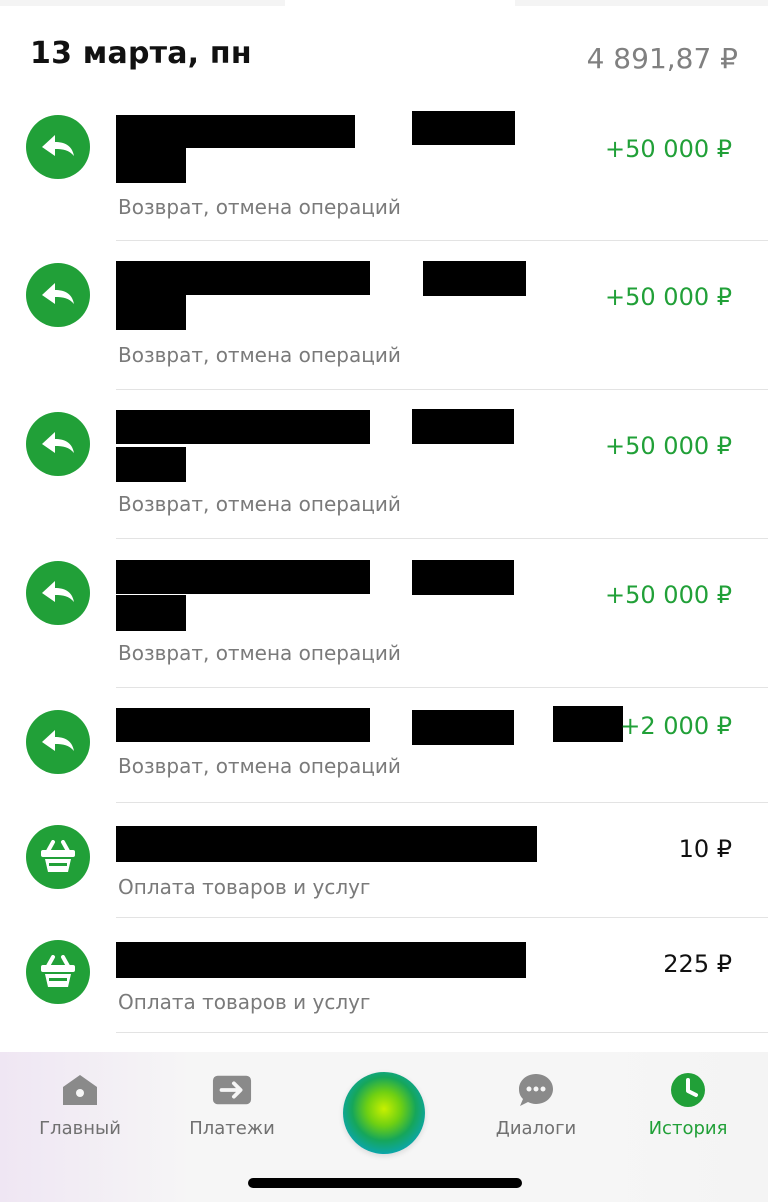 The width and height of the screenshot is (768, 1202). Describe the element at coordinates (384, 1113) in the screenshot. I see `assistant-orb-button` at that location.